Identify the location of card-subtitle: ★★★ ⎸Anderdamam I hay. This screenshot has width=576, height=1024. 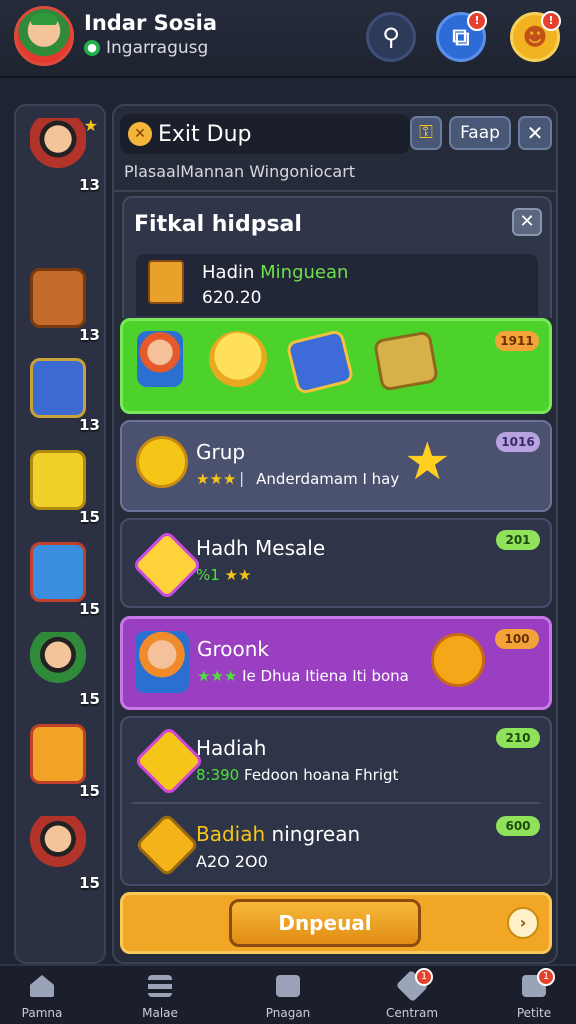
(297, 479).